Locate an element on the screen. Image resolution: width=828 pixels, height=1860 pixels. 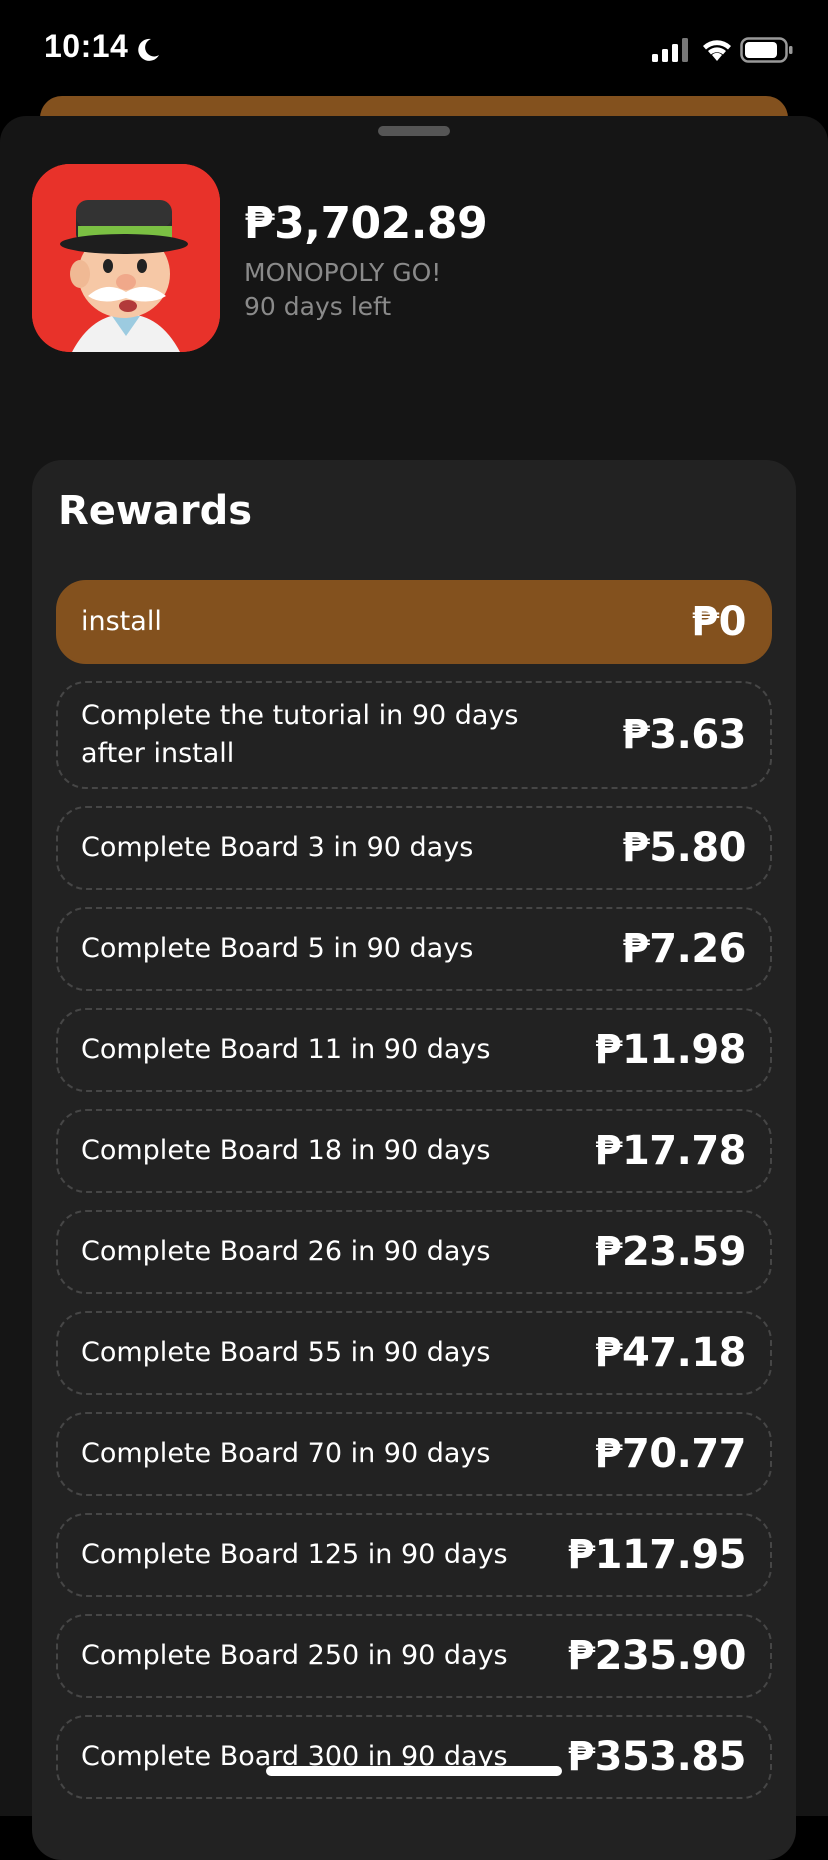
sheet-grabber is located at coordinates (414, 131).